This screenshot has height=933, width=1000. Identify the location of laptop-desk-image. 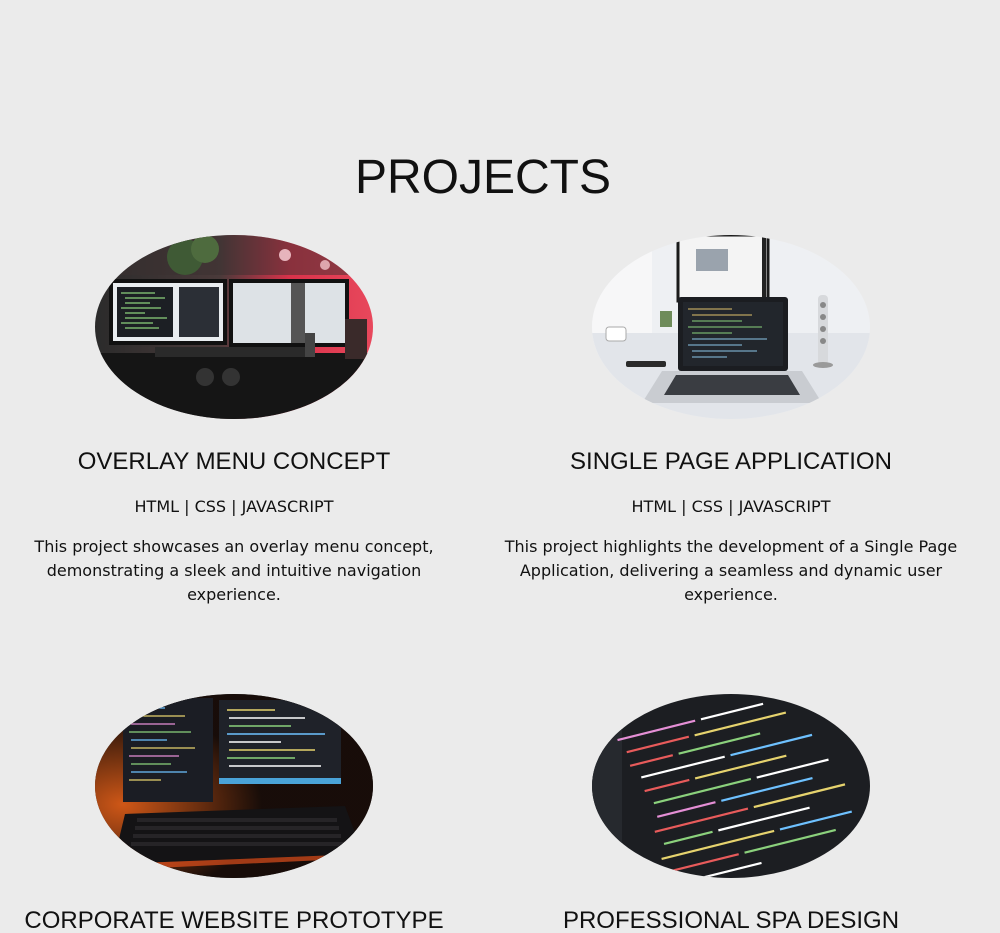
(731, 327).